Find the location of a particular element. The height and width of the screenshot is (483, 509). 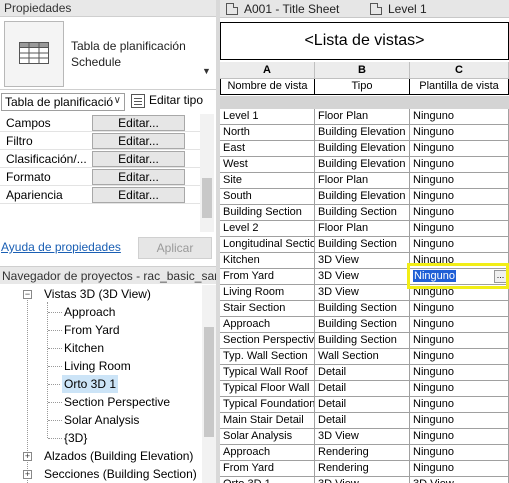

cell-view-name: Site is located at coordinates (267, 181).